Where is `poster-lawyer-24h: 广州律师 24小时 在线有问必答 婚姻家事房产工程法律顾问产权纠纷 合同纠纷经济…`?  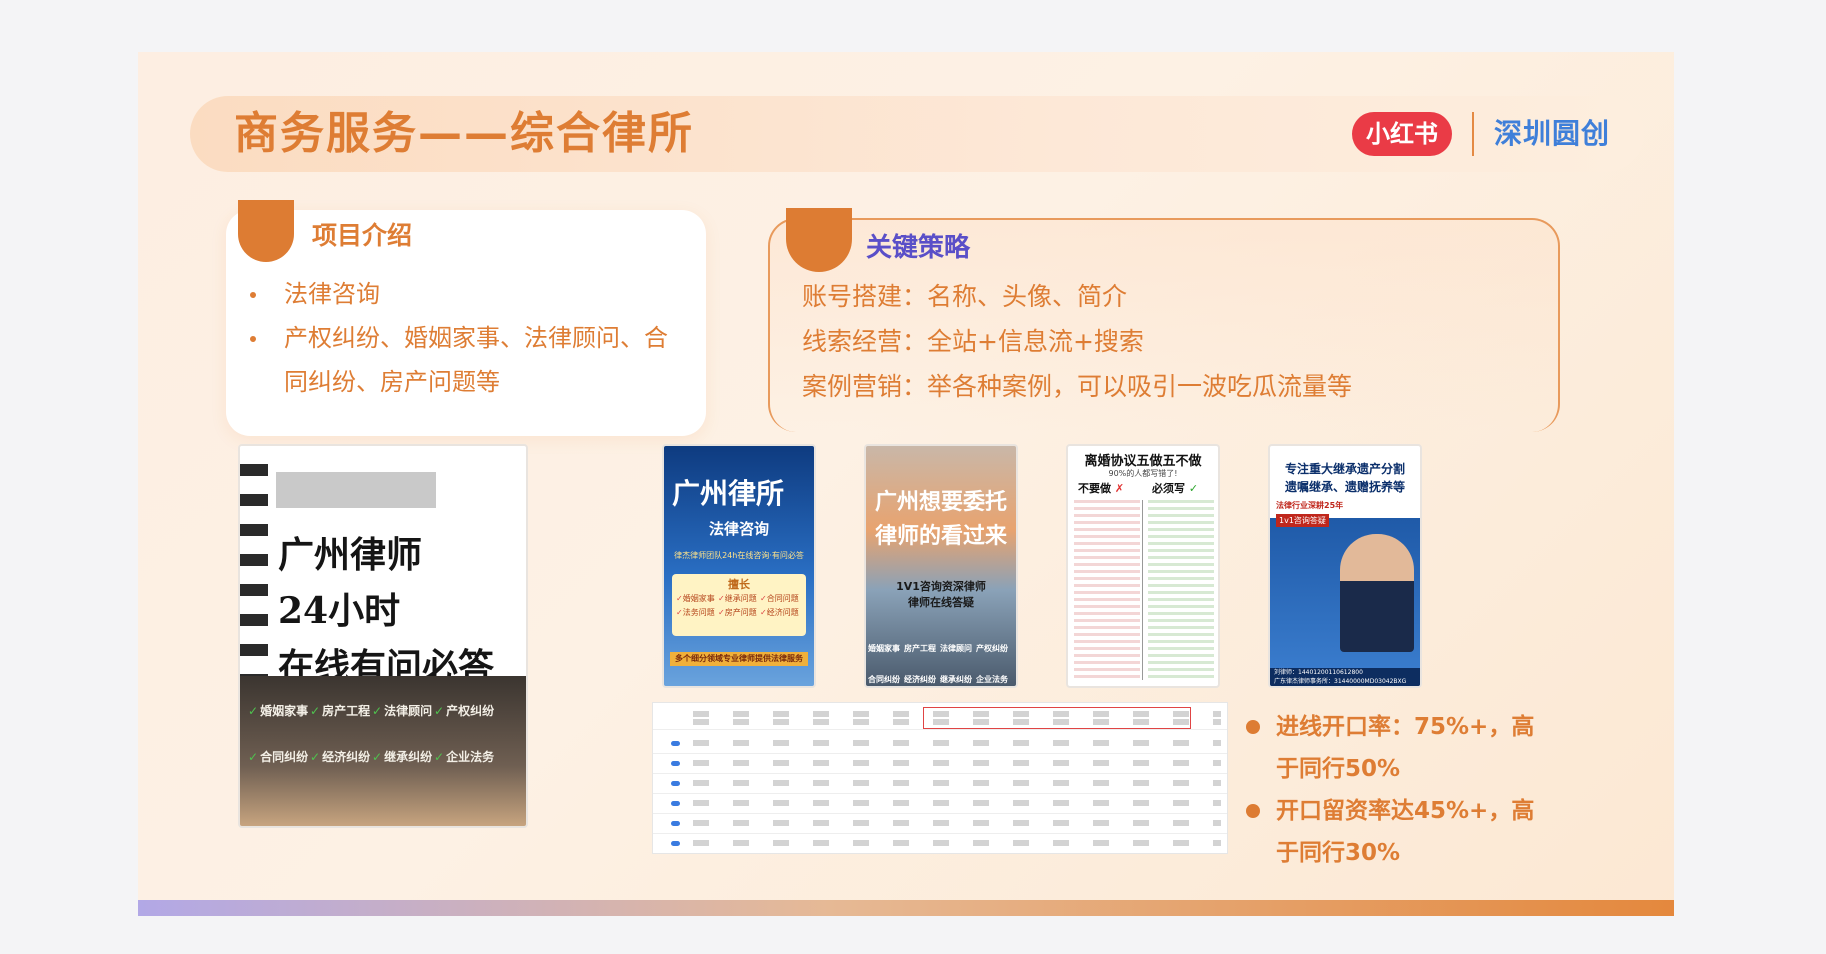 poster-lawyer-24h: 广州律师 24小时 在线有问必答 婚姻家事房产工程法律顾问产权纠纷 合同纠纷经济… is located at coordinates (383, 636).